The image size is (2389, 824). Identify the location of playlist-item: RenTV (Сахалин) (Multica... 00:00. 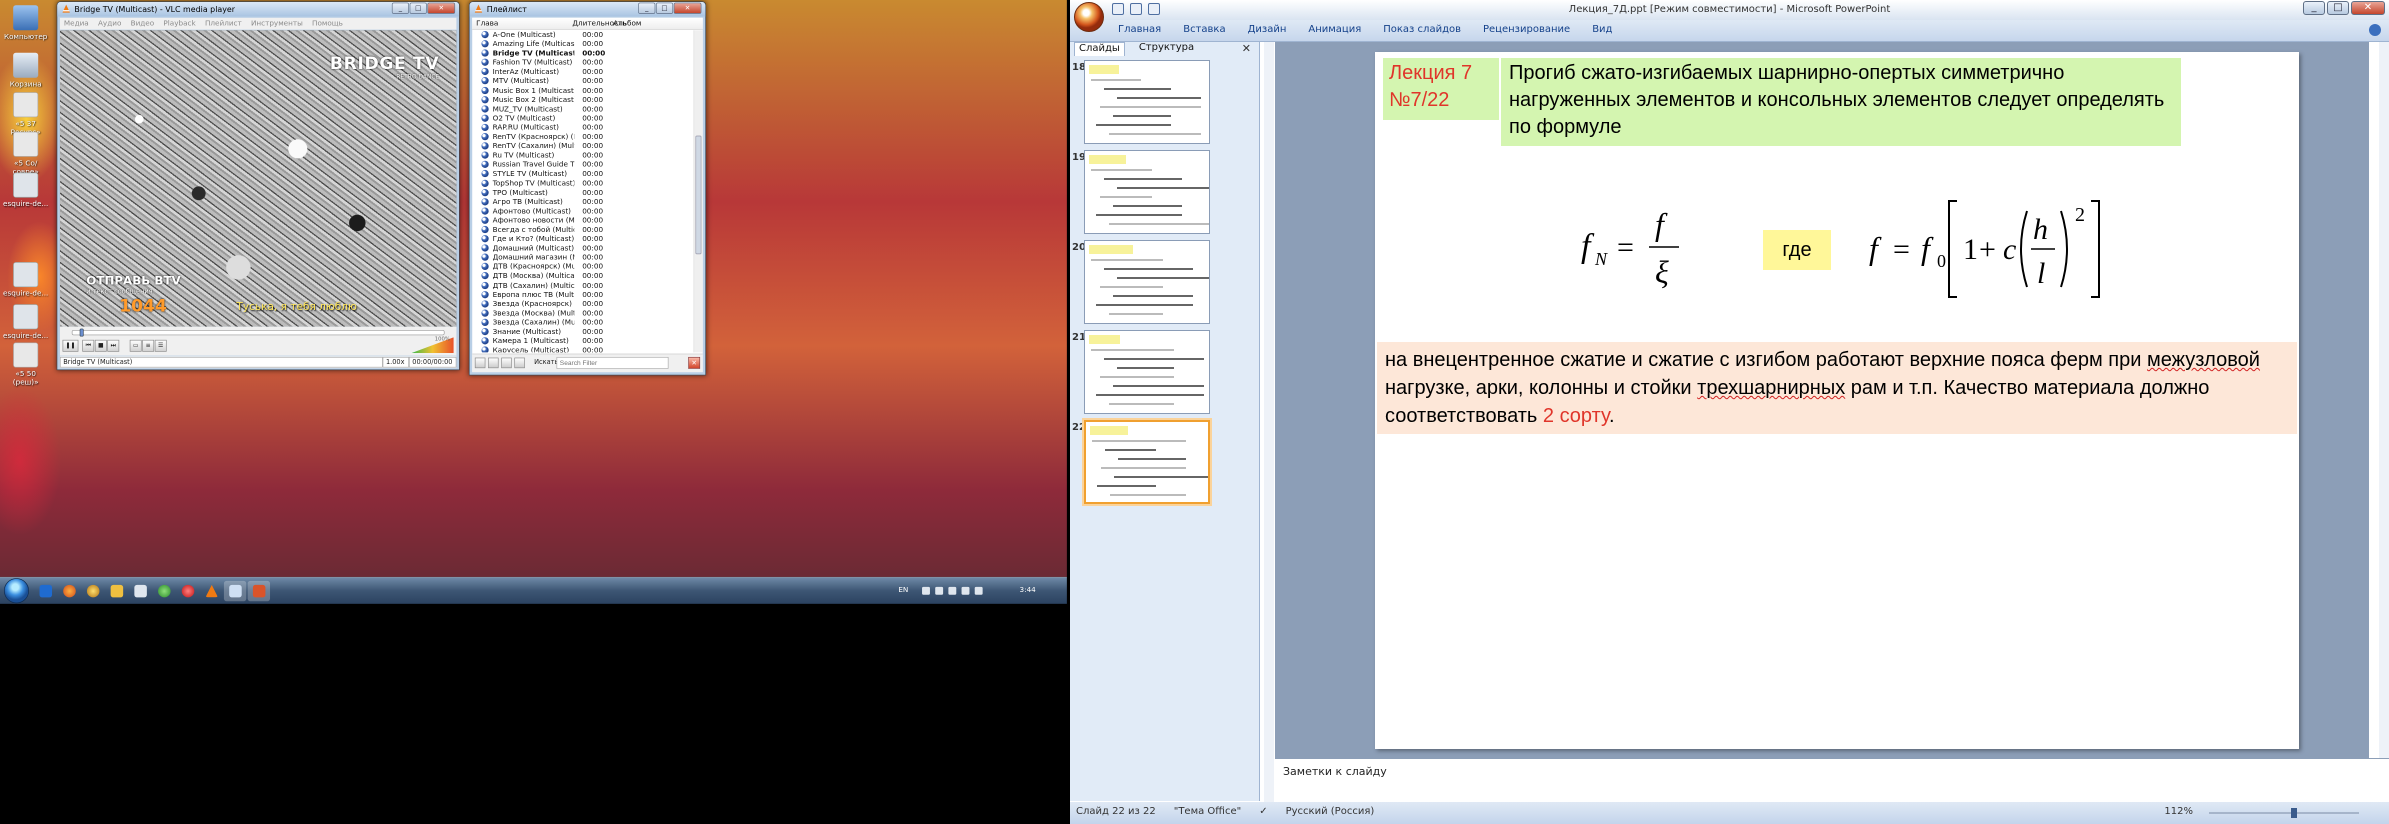
(582, 146).